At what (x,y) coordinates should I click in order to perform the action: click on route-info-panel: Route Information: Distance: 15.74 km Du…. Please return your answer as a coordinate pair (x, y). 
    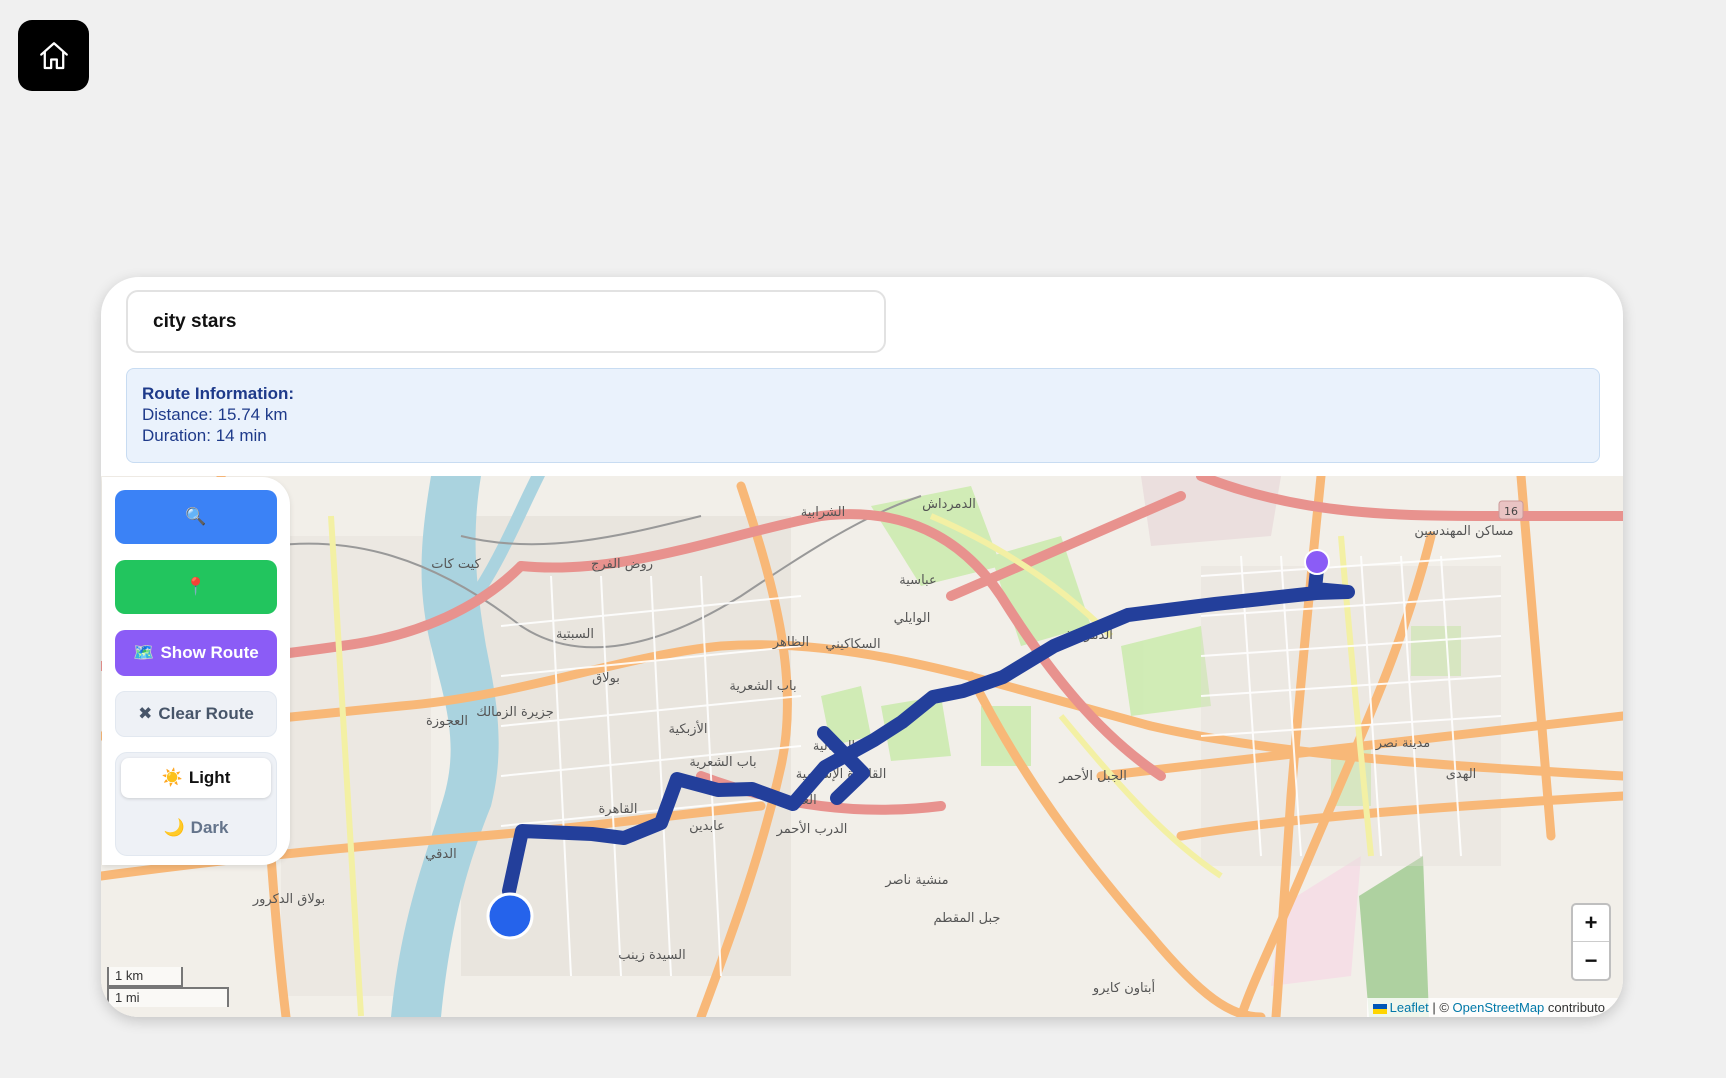
    Looking at the image, I should click on (863, 415).